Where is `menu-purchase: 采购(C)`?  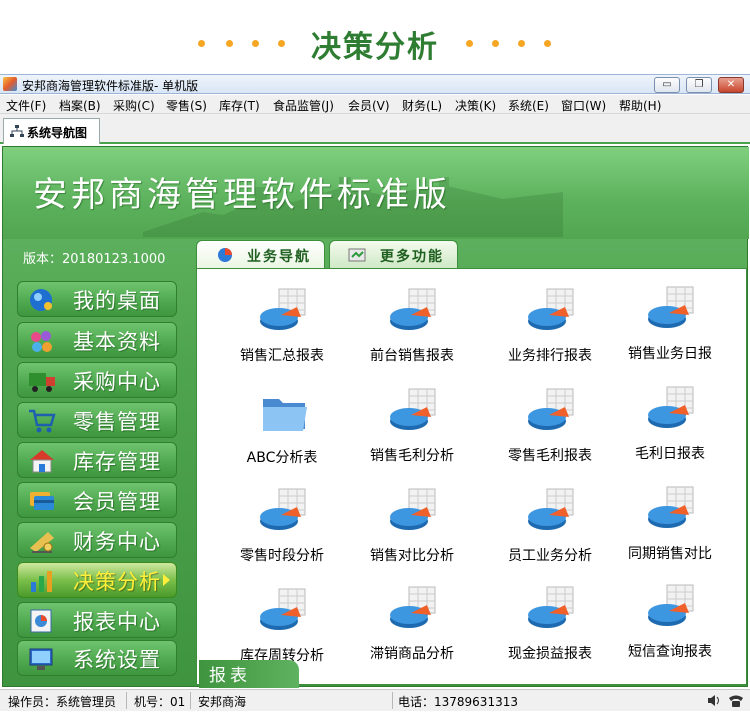
menu-purchase: 采购(C) is located at coordinates (134, 105).